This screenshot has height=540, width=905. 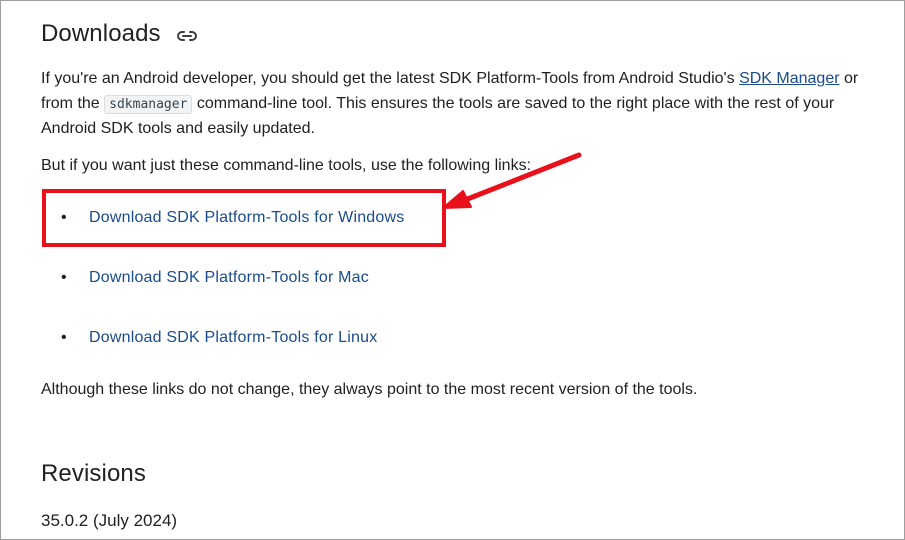 What do you see at coordinates (148, 104) in the screenshot?
I see `sdkmanager-code: sdkmanager` at bounding box center [148, 104].